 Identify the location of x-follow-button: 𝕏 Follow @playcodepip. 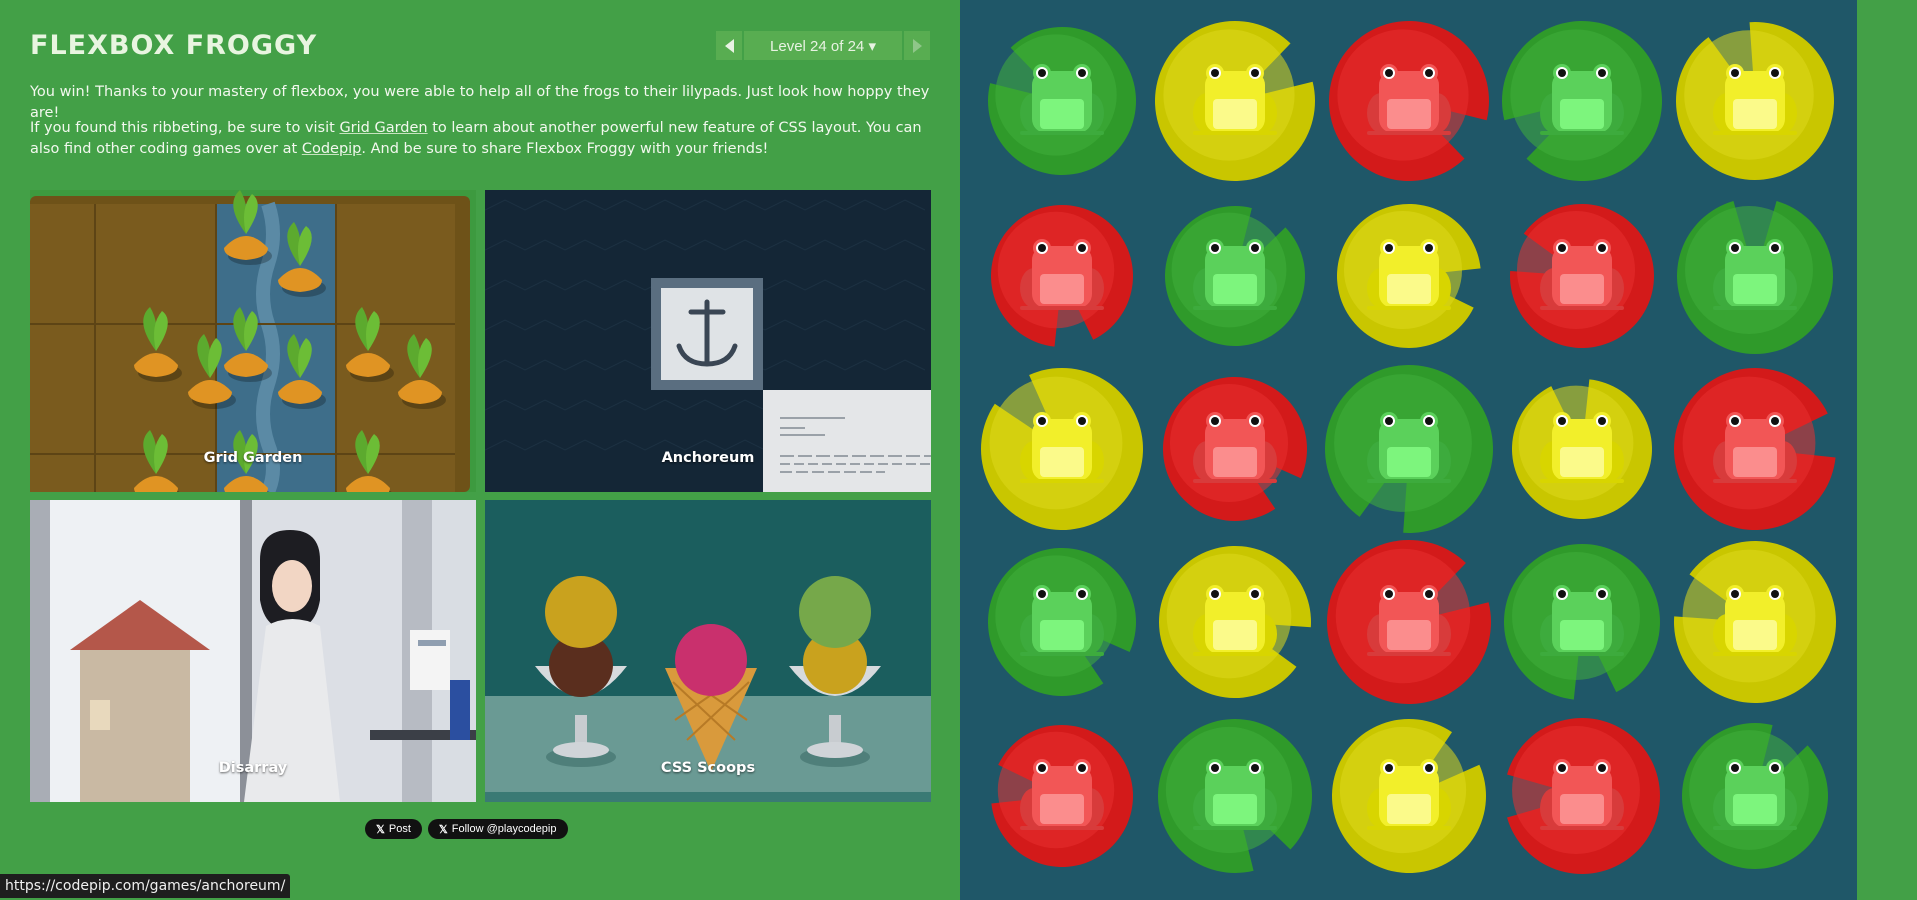
(497, 829).